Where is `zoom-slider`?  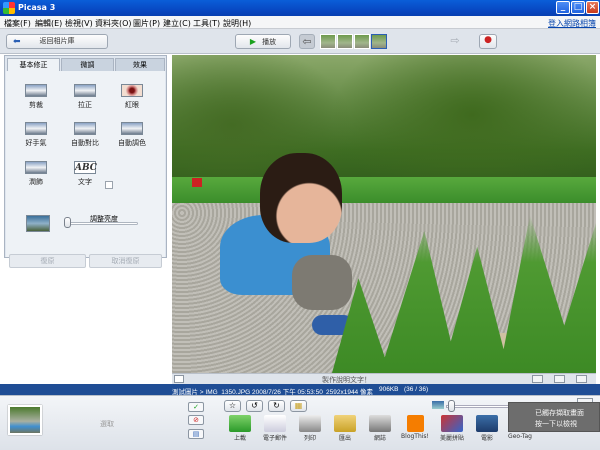 zoom-slider is located at coordinates (481, 406).